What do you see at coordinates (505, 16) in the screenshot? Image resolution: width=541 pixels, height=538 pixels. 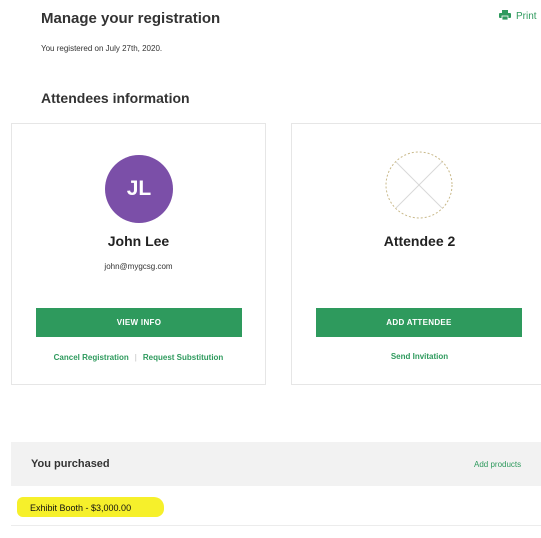 I see `printer-icon` at bounding box center [505, 16].